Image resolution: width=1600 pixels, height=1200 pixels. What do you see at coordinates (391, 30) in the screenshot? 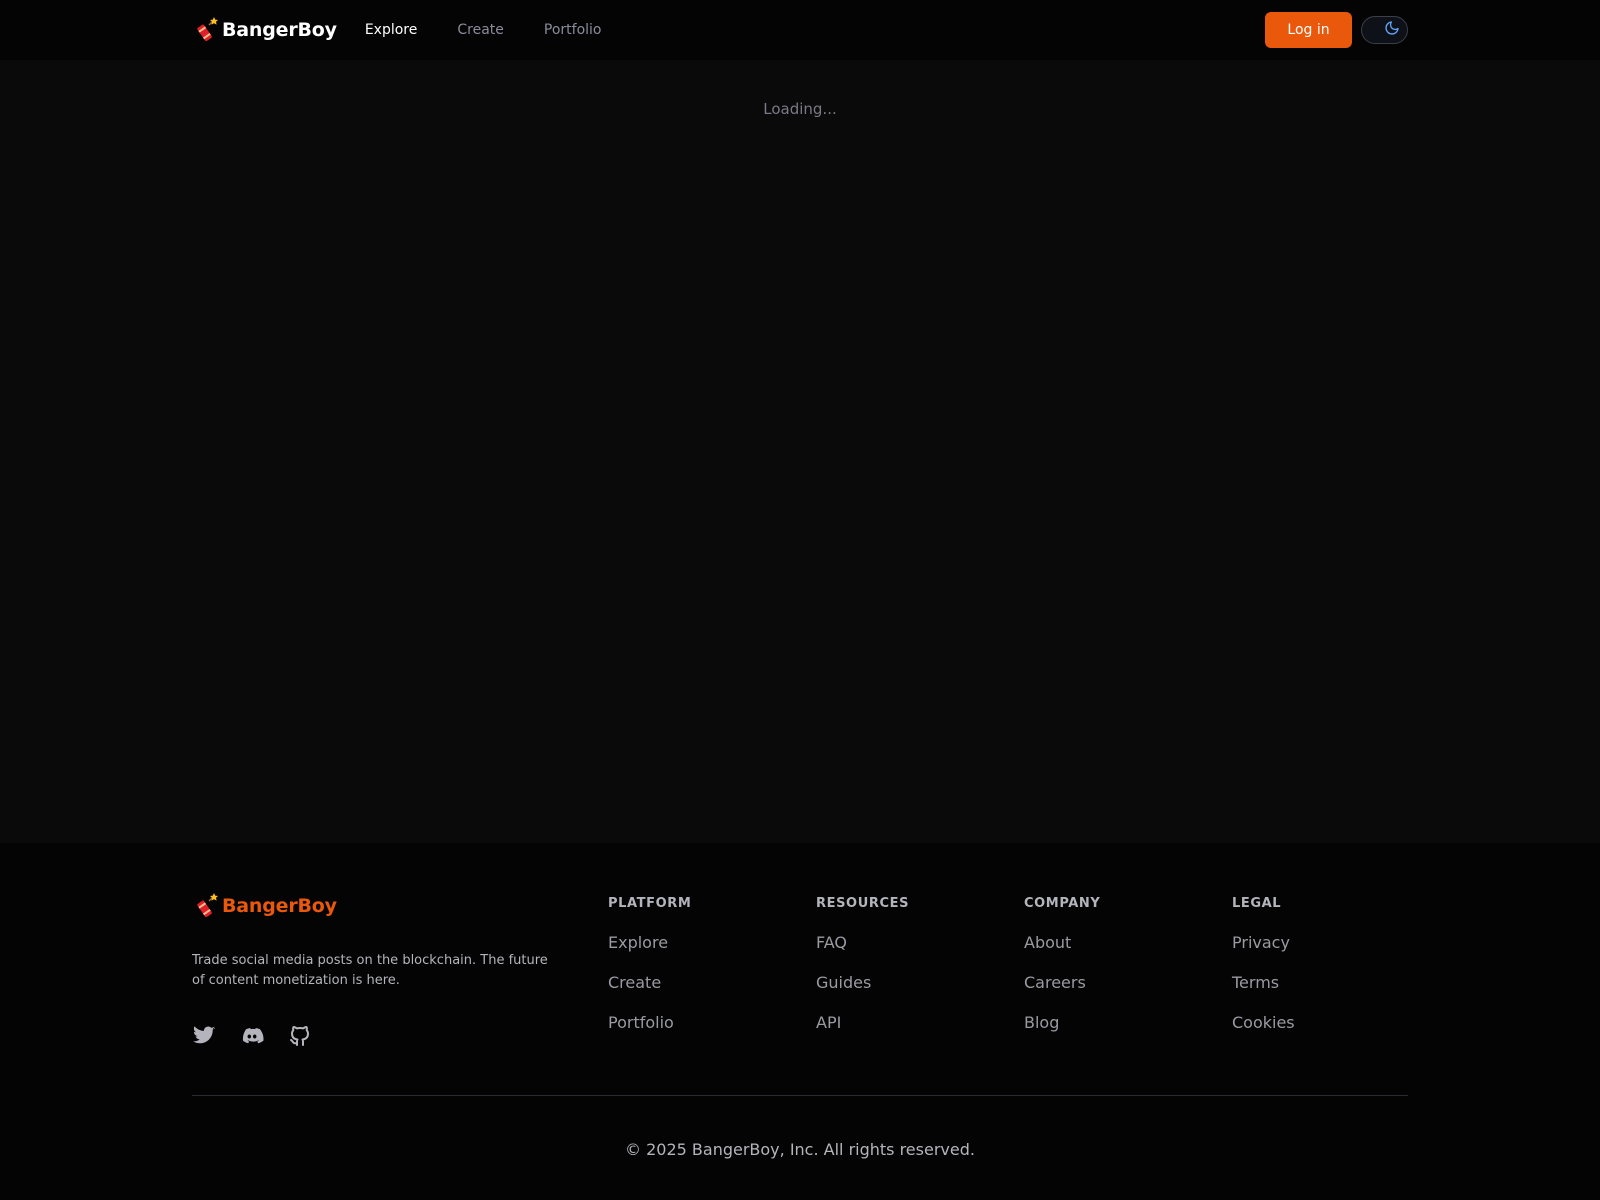
I see `nav-explore: Explore` at bounding box center [391, 30].